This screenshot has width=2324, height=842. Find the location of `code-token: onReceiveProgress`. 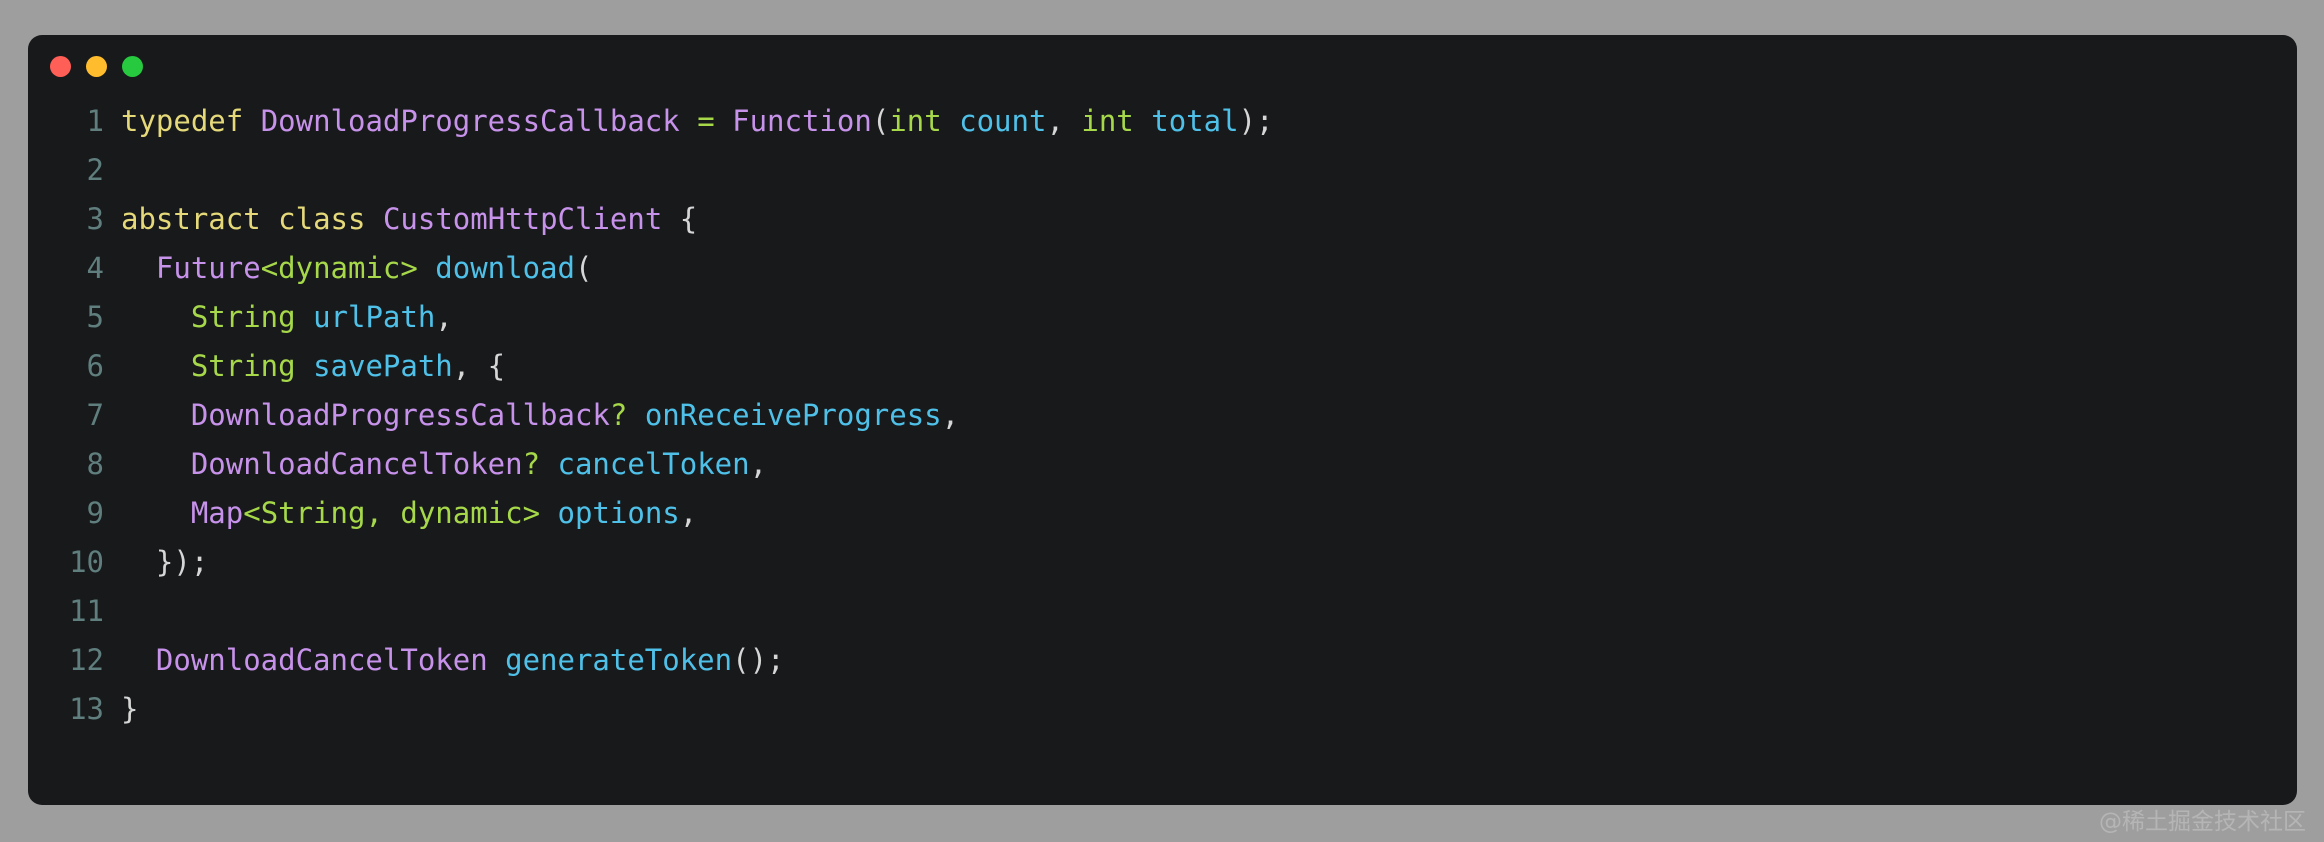

code-token: onReceiveProgress is located at coordinates (793, 415).